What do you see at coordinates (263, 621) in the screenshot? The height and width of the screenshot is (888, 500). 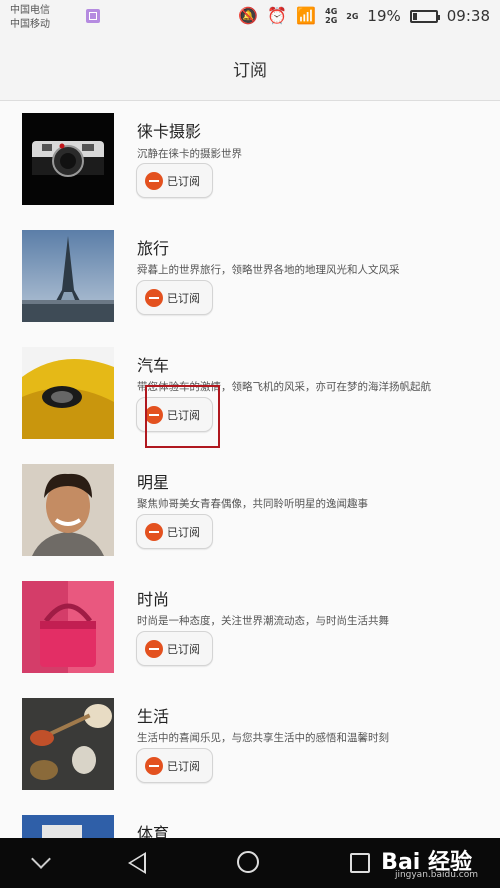 I see `item-description: 时尚是一种态度，关注世界潮流动态，与时尚生活共舞` at bounding box center [263, 621].